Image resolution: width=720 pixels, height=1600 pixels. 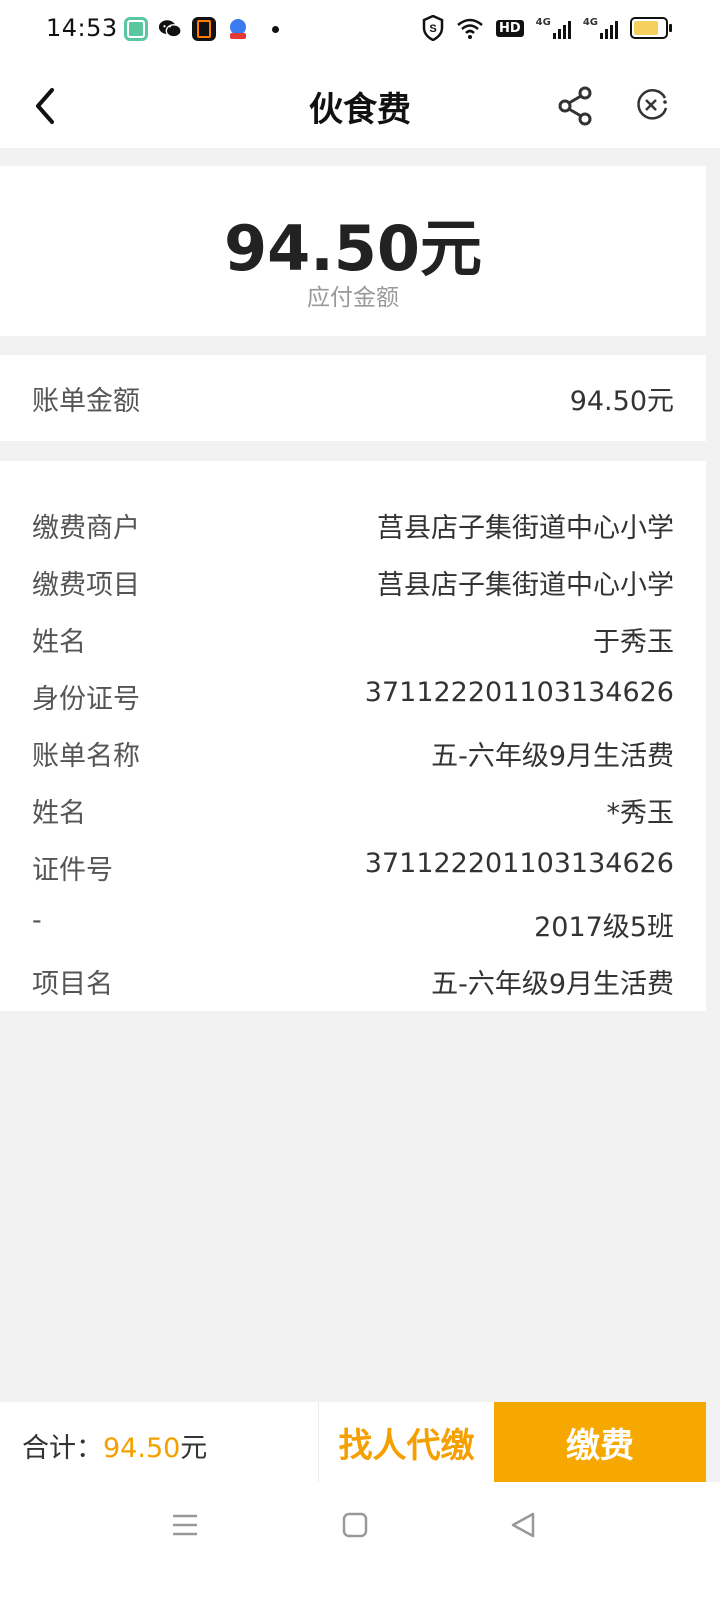 I want to click on system-nav-bar, so click(x=360, y=1541).